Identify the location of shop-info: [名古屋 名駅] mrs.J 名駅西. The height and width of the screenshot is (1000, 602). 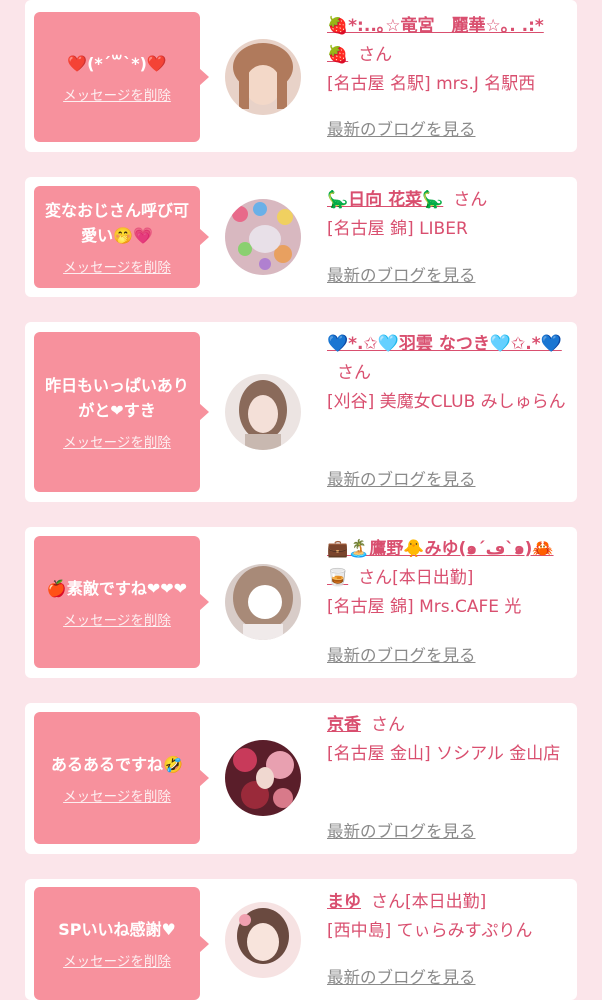
(431, 84).